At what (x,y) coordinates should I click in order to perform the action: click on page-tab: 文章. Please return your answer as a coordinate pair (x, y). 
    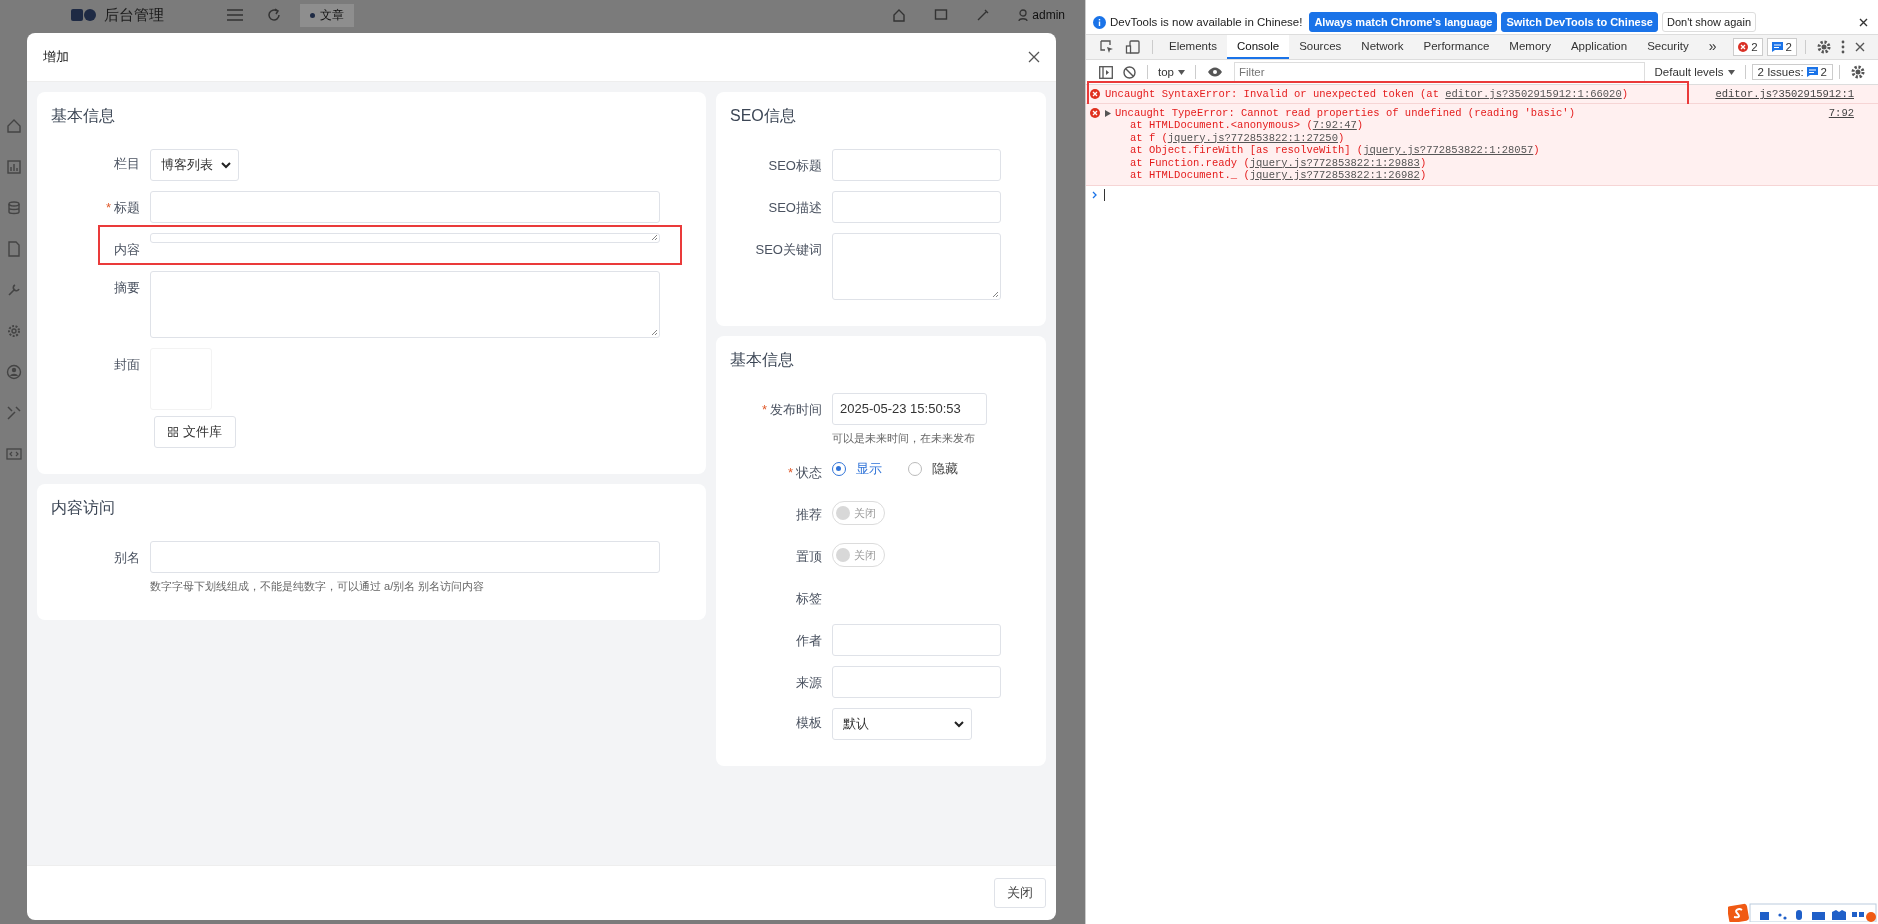
    Looking at the image, I should click on (327, 15).